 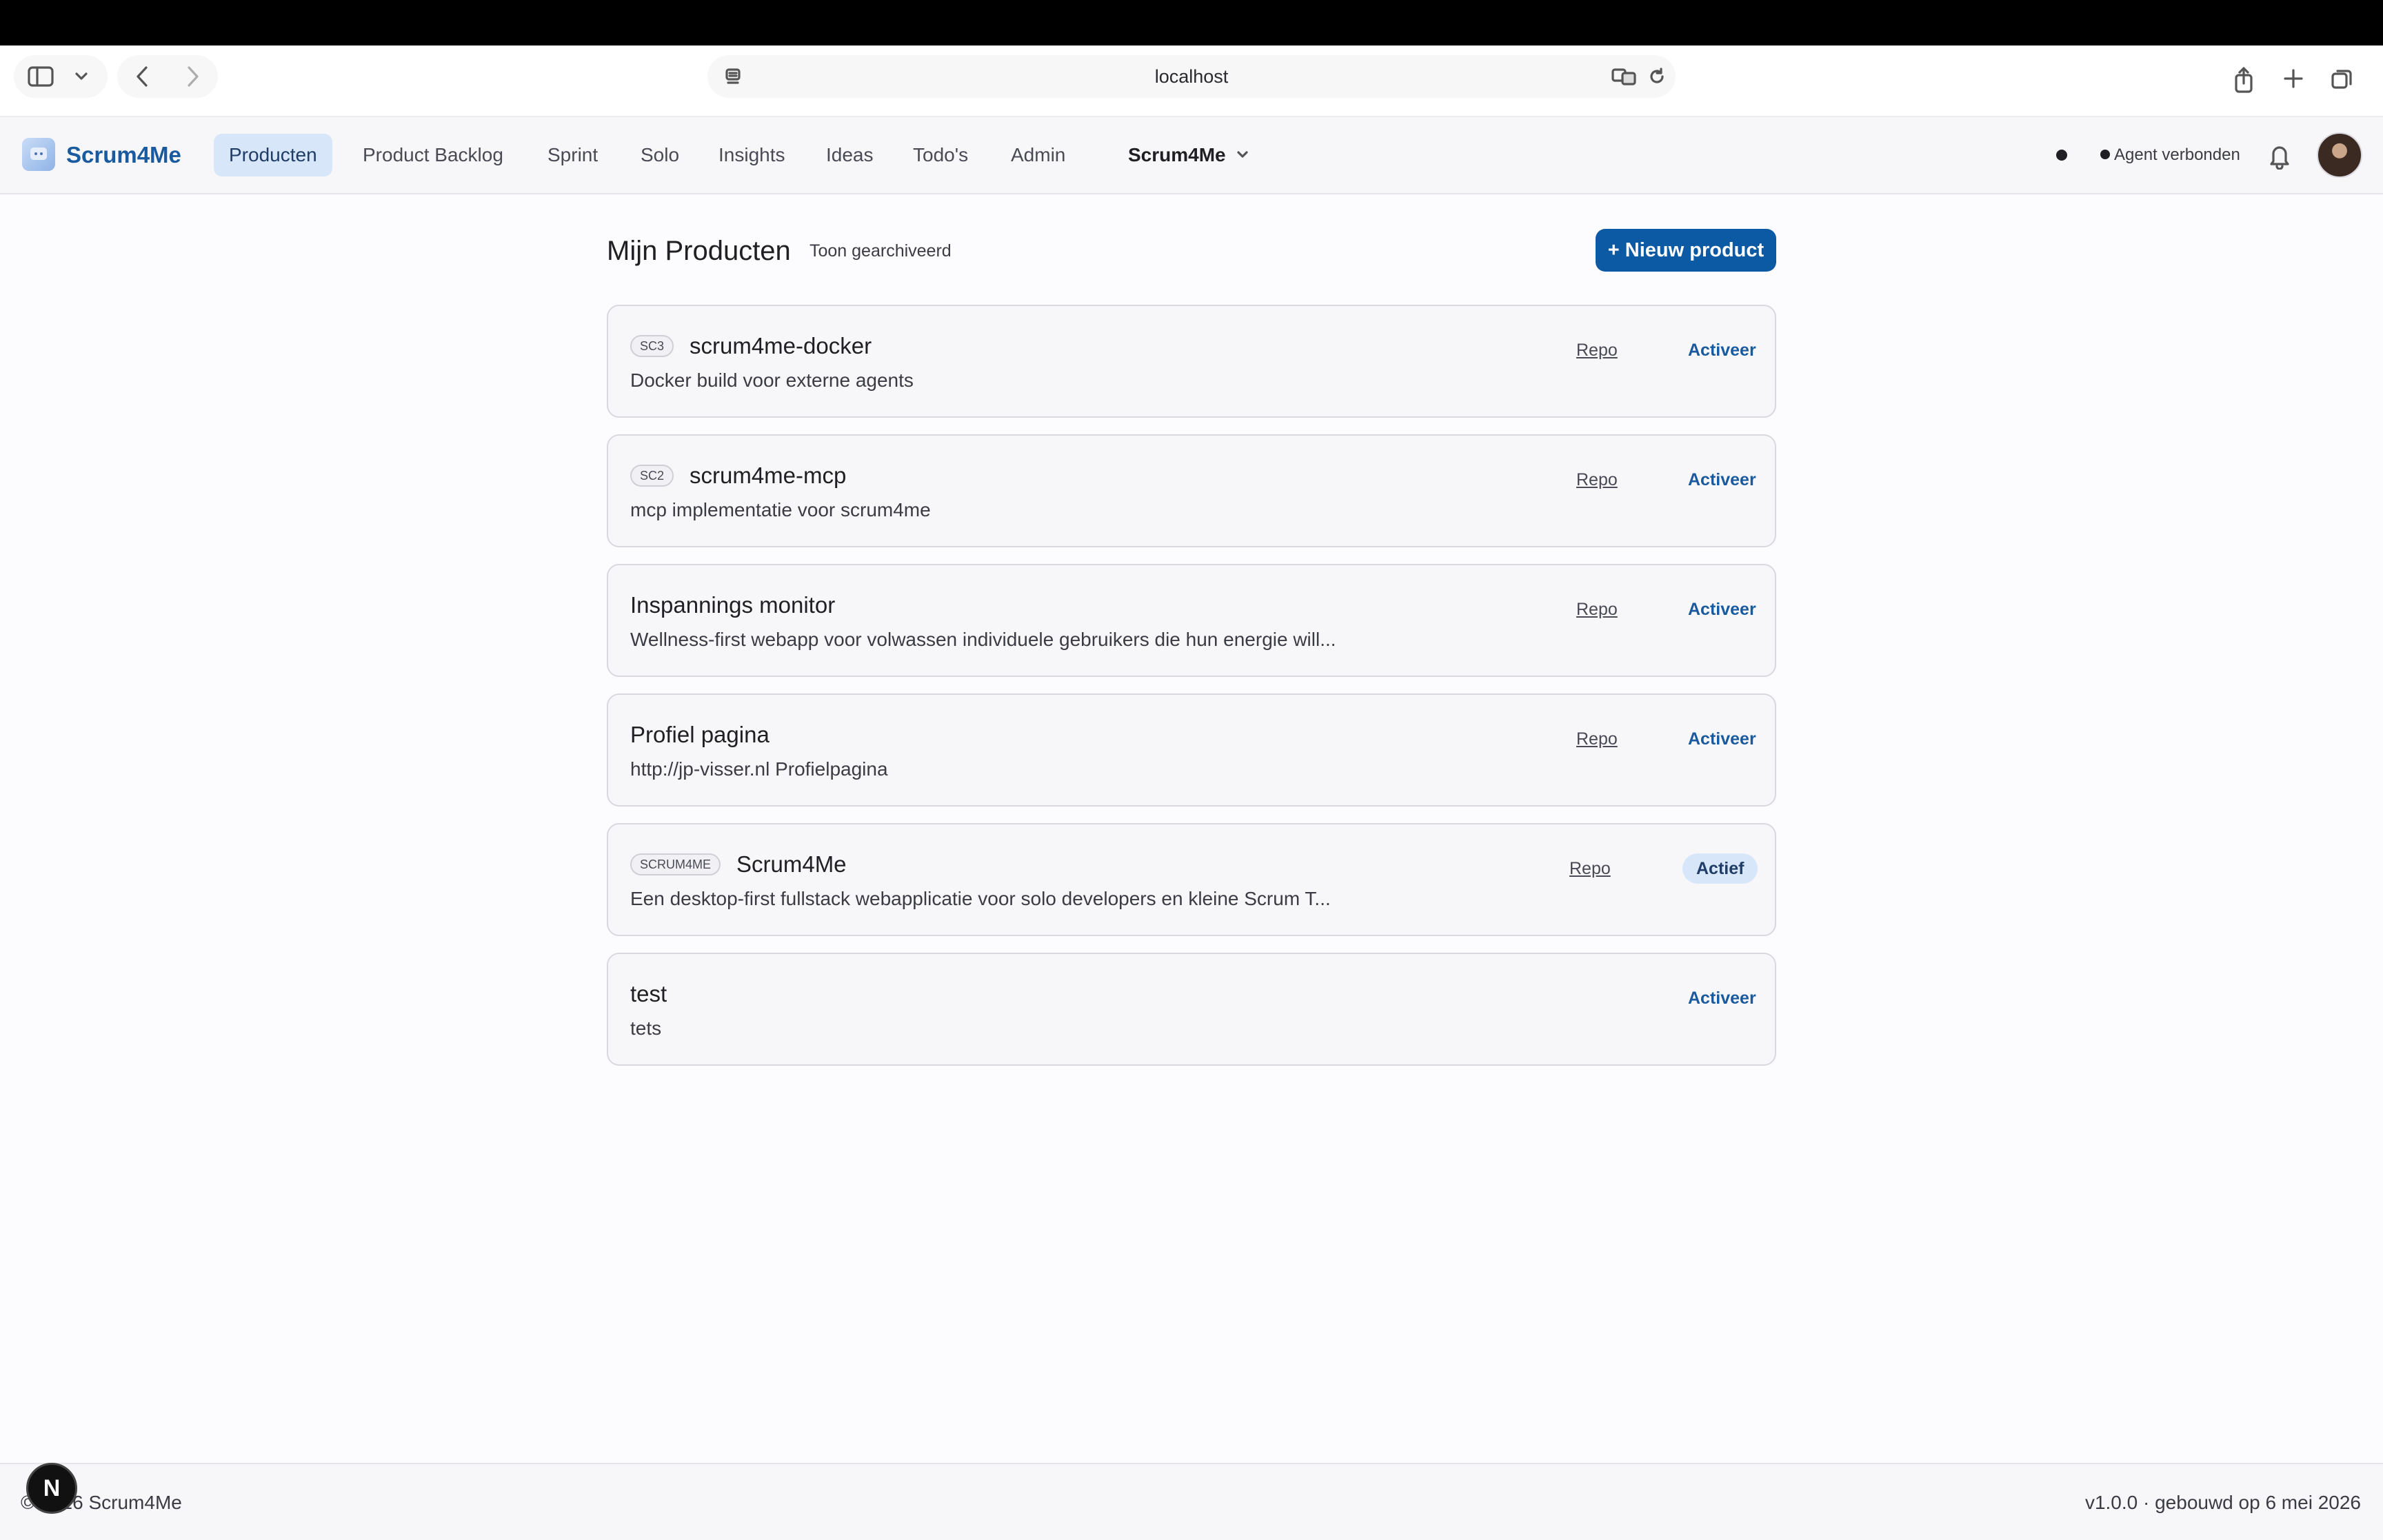 What do you see at coordinates (752, 155) in the screenshot?
I see `nav-item-insights: Insights` at bounding box center [752, 155].